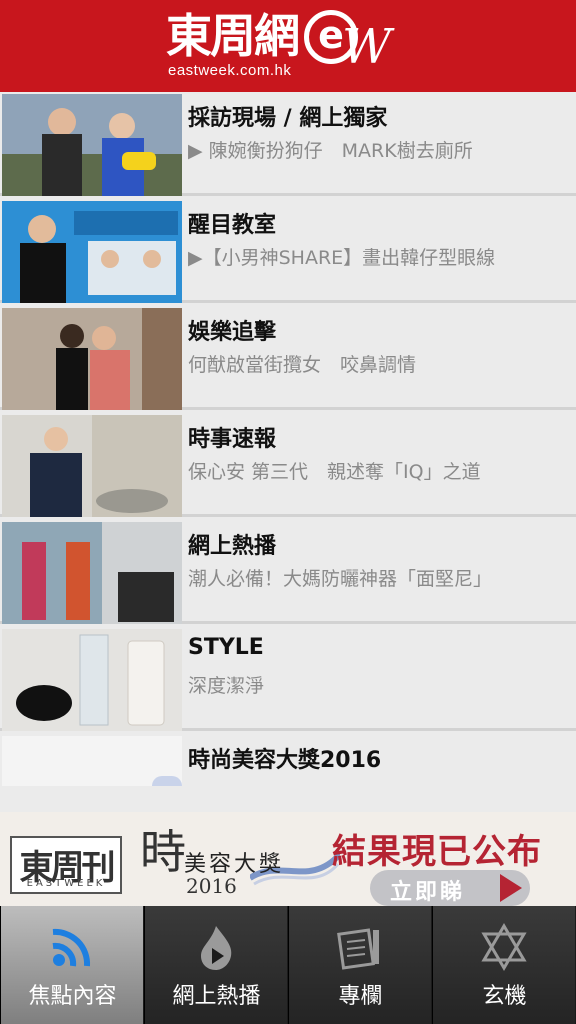 The width and height of the screenshot is (576, 1024). Describe the element at coordinates (288, 679) in the screenshot. I see `news-item-style: STYLE 深度潔淨` at that location.